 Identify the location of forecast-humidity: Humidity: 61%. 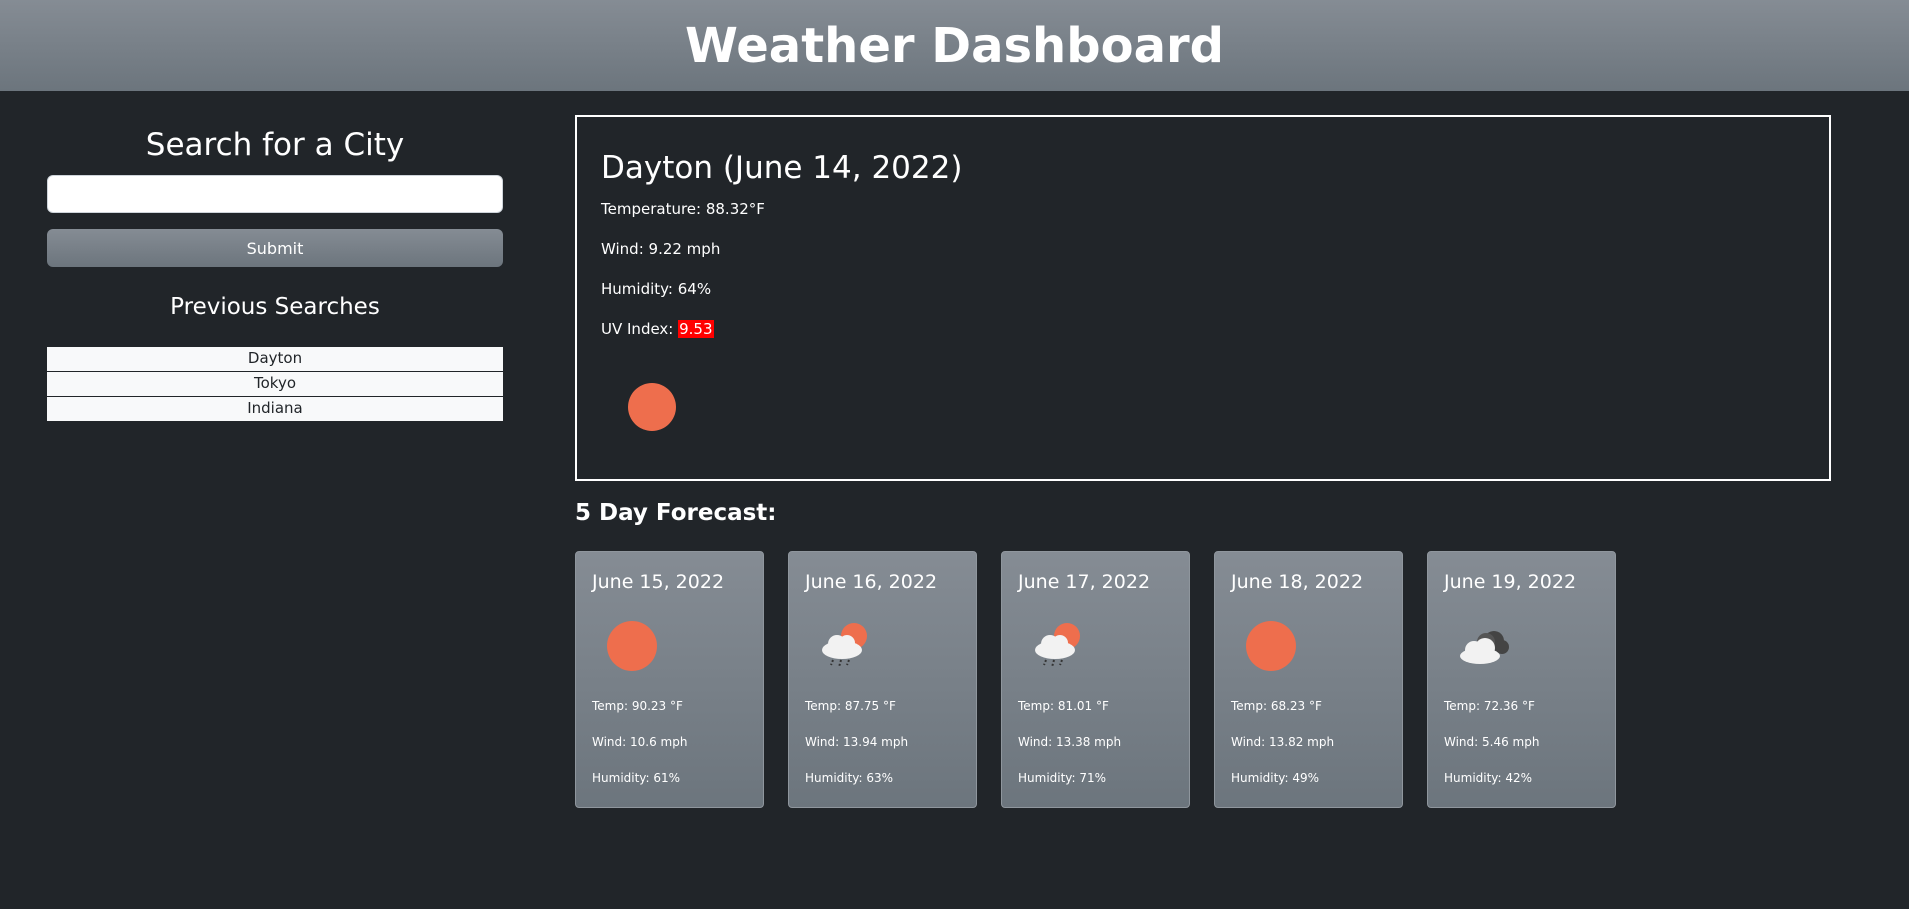
(636, 778).